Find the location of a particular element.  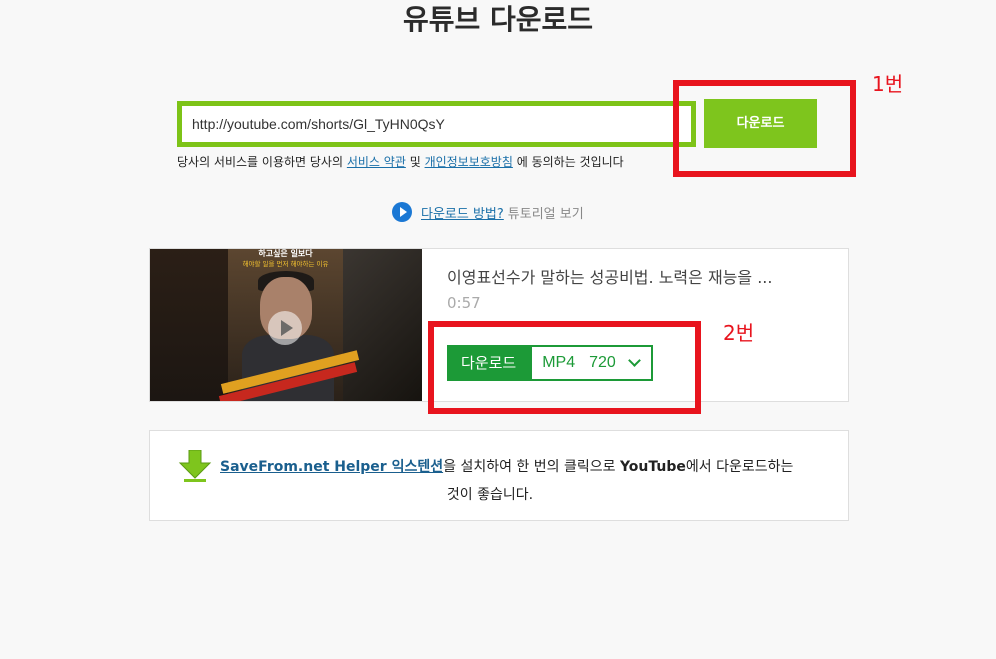

thumbnail-caption-1: 하고싶은 일보다 is located at coordinates (285, 253).